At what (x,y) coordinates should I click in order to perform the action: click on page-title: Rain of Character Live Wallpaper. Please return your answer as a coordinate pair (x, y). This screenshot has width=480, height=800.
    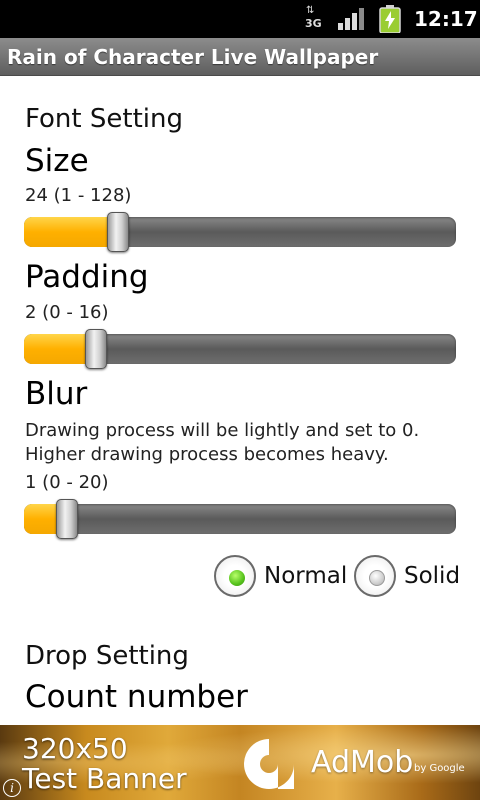
    Looking at the image, I should click on (193, 57).